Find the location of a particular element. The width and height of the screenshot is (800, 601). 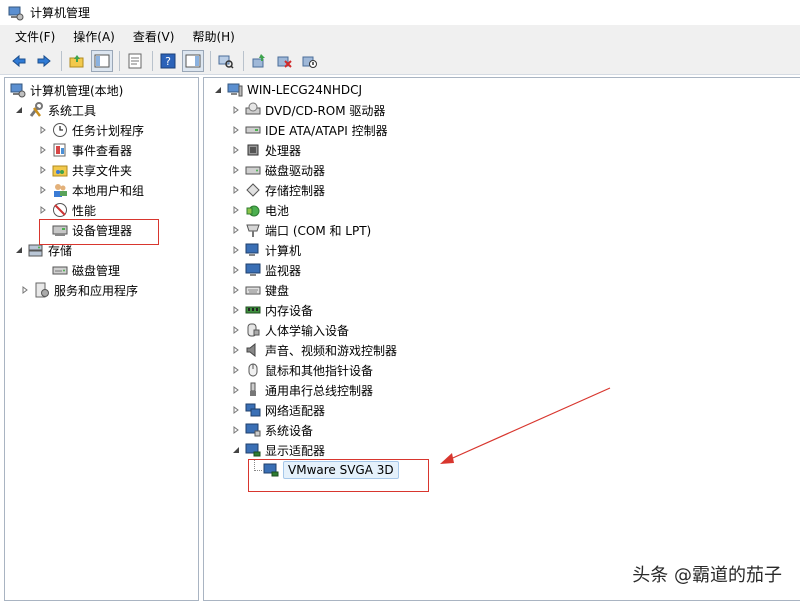

tree-label: 任务计划程序 is located at coordinates (108, 130).